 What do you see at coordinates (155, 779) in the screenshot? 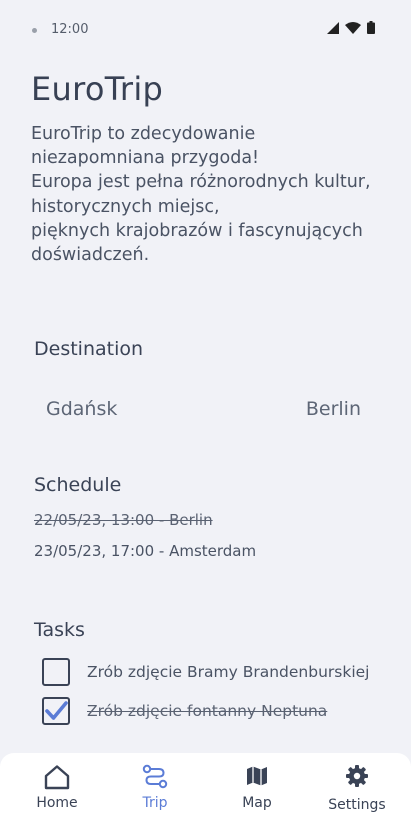
I see `route-icon` at bounding box center [155, 779].